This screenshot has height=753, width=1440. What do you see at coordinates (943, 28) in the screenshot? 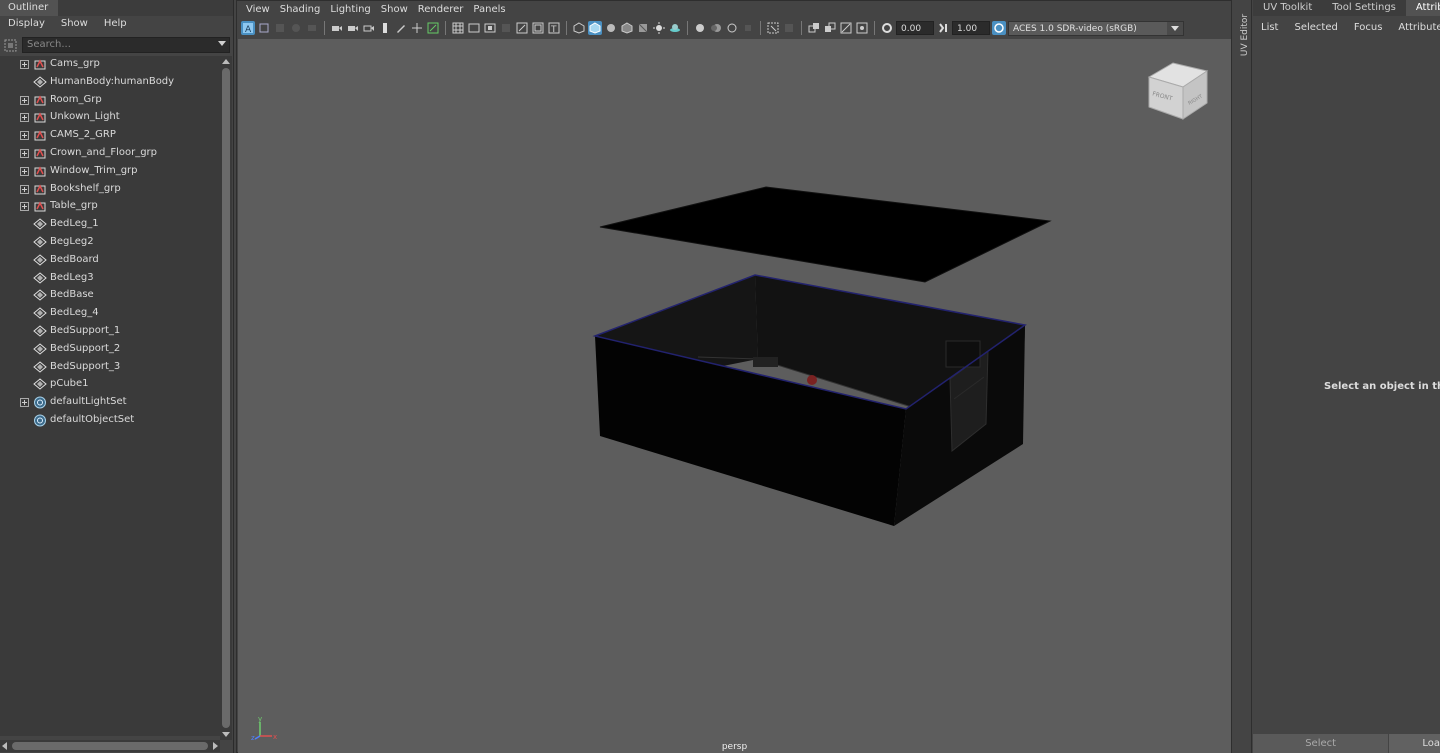
I see `gamma-icon` at bounding box center [943, 28].